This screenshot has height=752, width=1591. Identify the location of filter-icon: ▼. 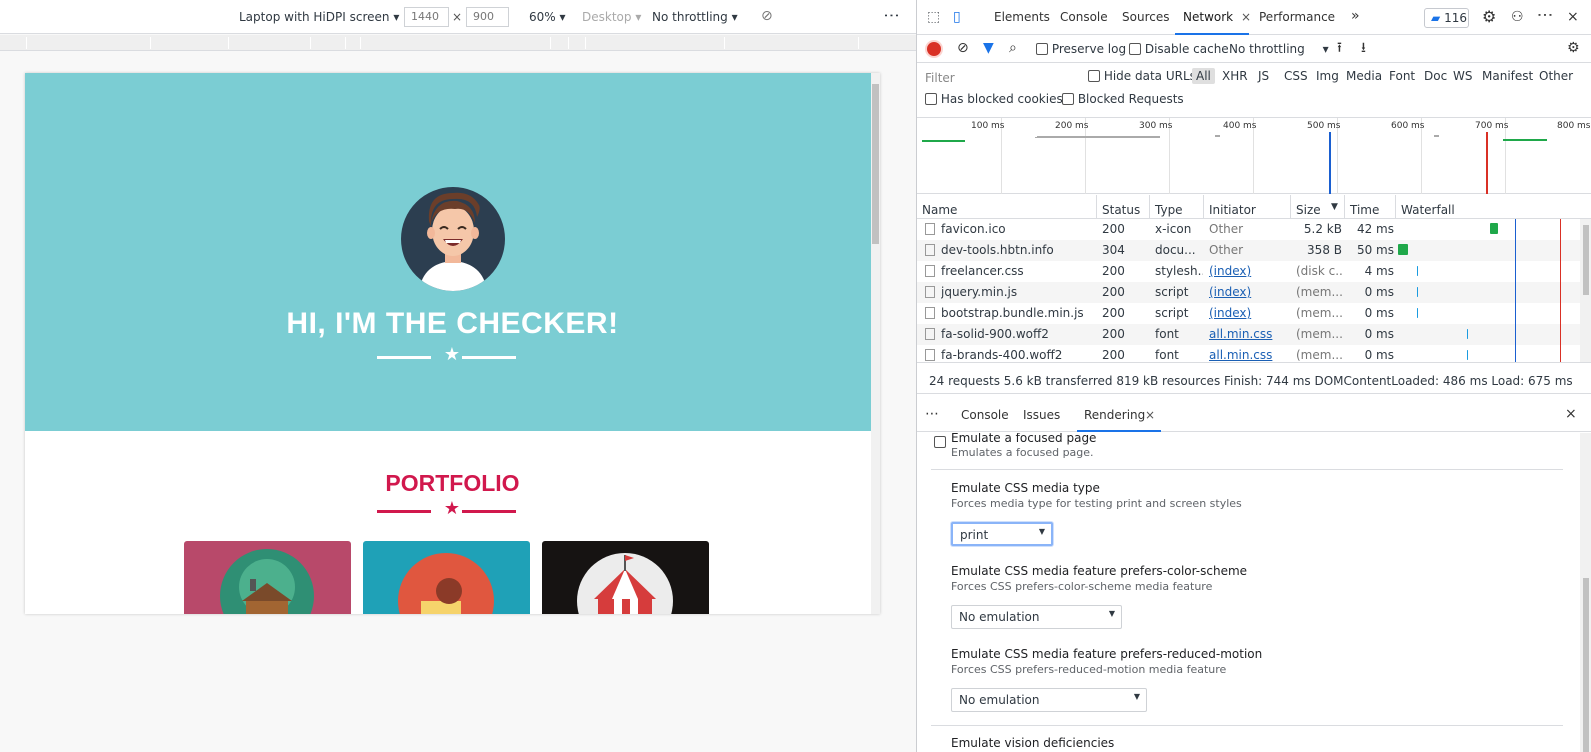
(988, 48).